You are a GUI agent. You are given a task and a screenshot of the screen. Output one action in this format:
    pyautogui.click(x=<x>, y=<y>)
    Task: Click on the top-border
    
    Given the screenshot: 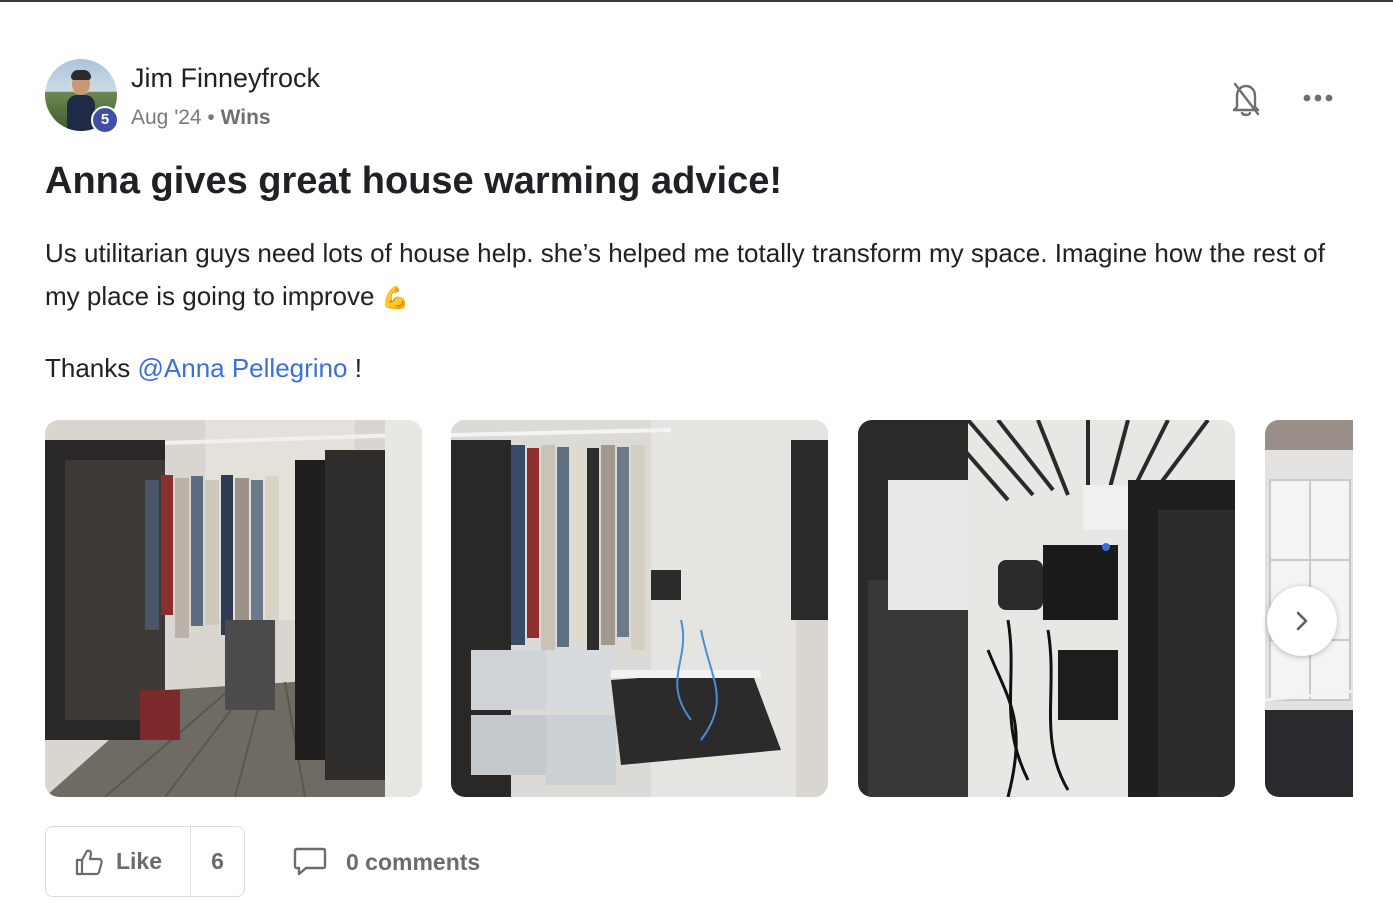 What is the action you would take?
    pyautogui.click(x=696, y=1)
    